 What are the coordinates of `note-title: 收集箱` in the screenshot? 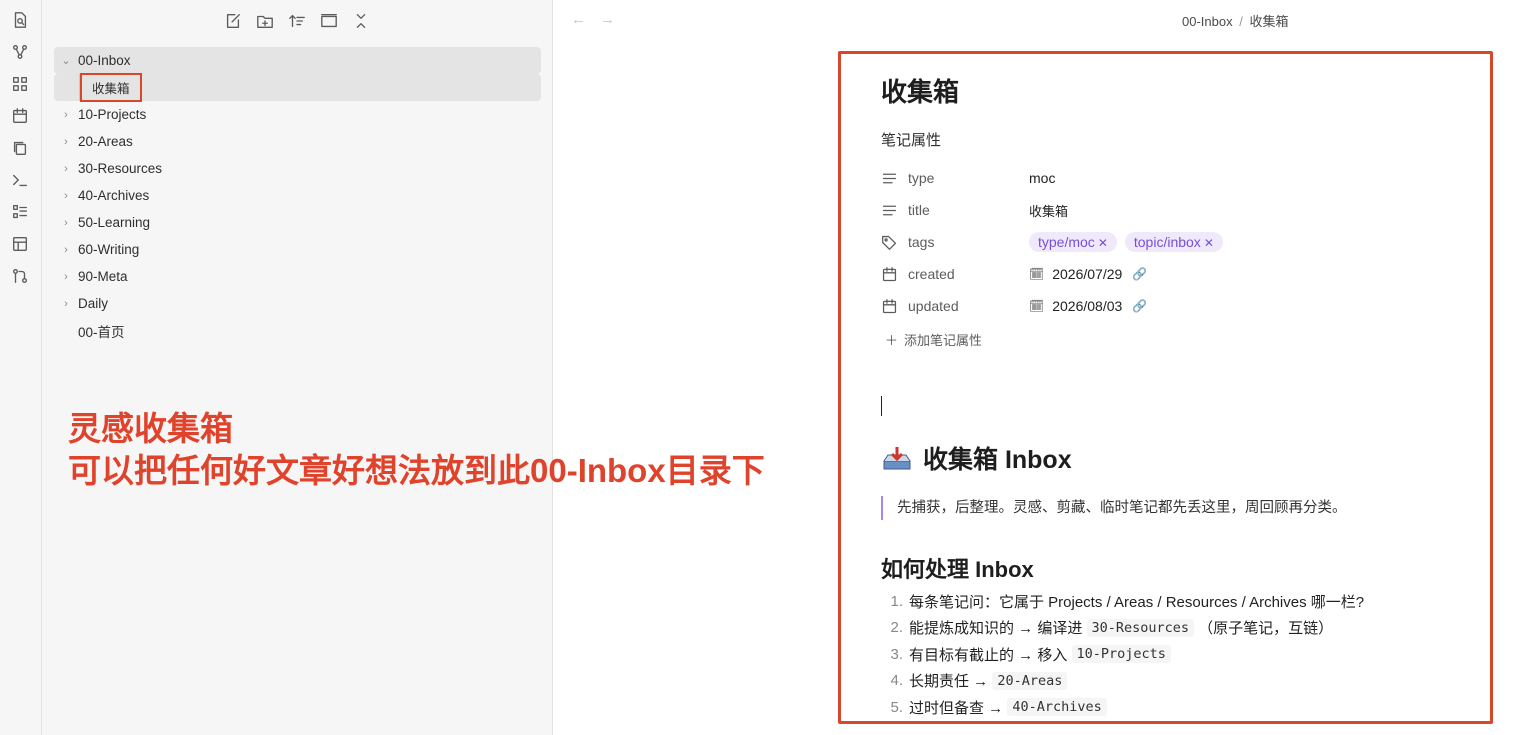 It's located at (1171, 90).